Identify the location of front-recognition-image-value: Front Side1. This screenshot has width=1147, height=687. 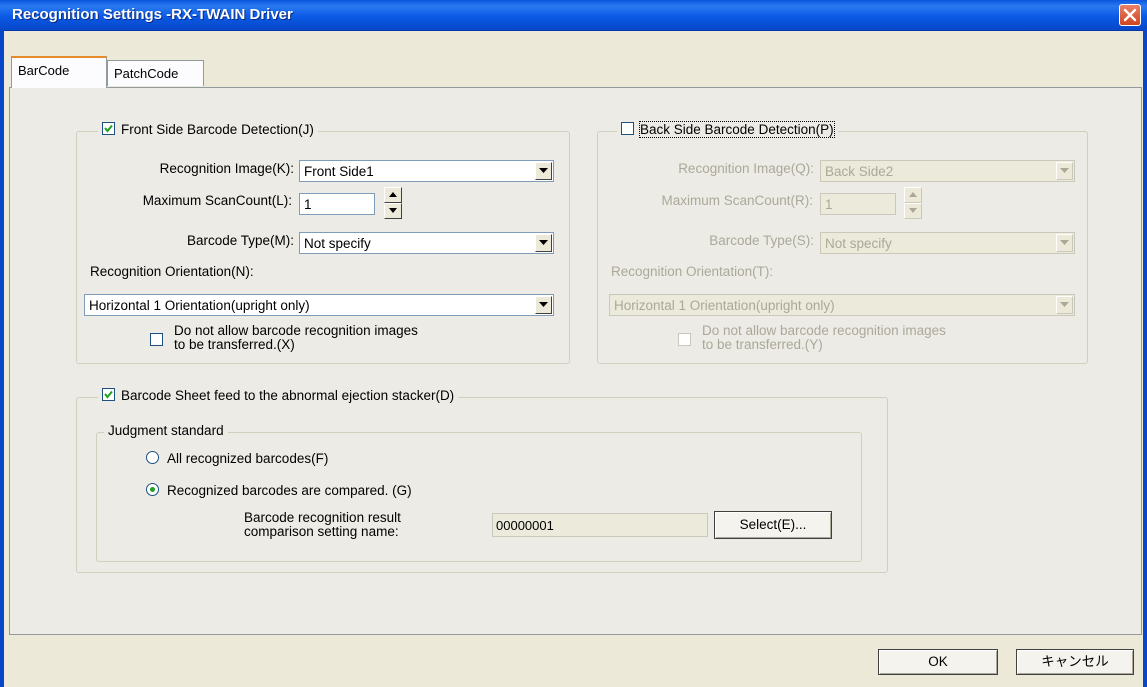
(339, 171).